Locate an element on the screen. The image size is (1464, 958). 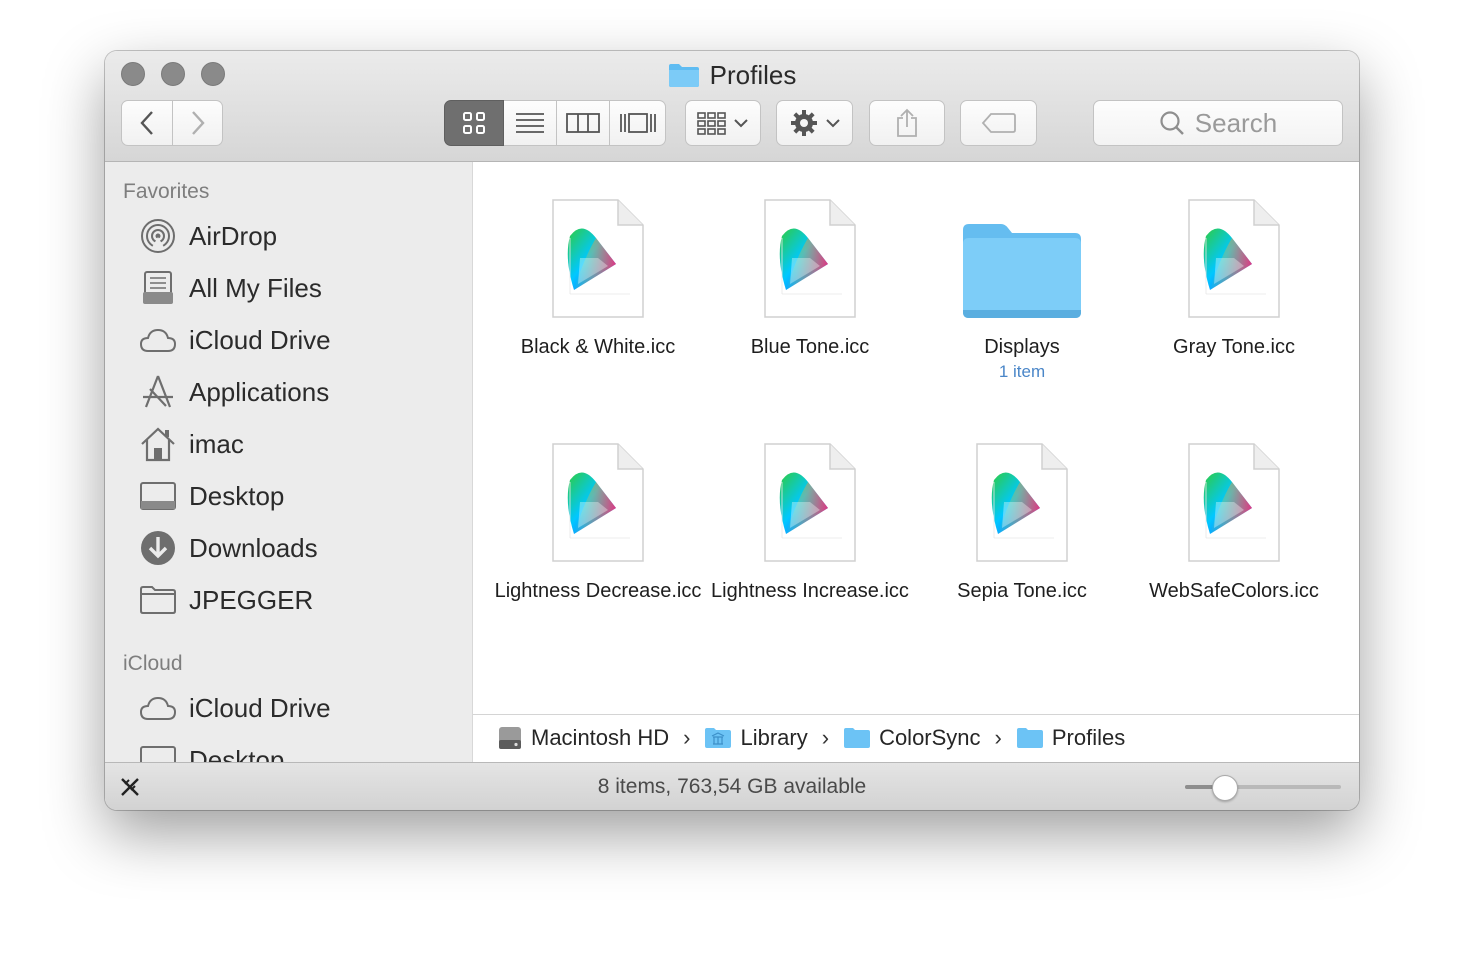
sidebar-item-label: JPEGGER is located at coordinates (251, 599).